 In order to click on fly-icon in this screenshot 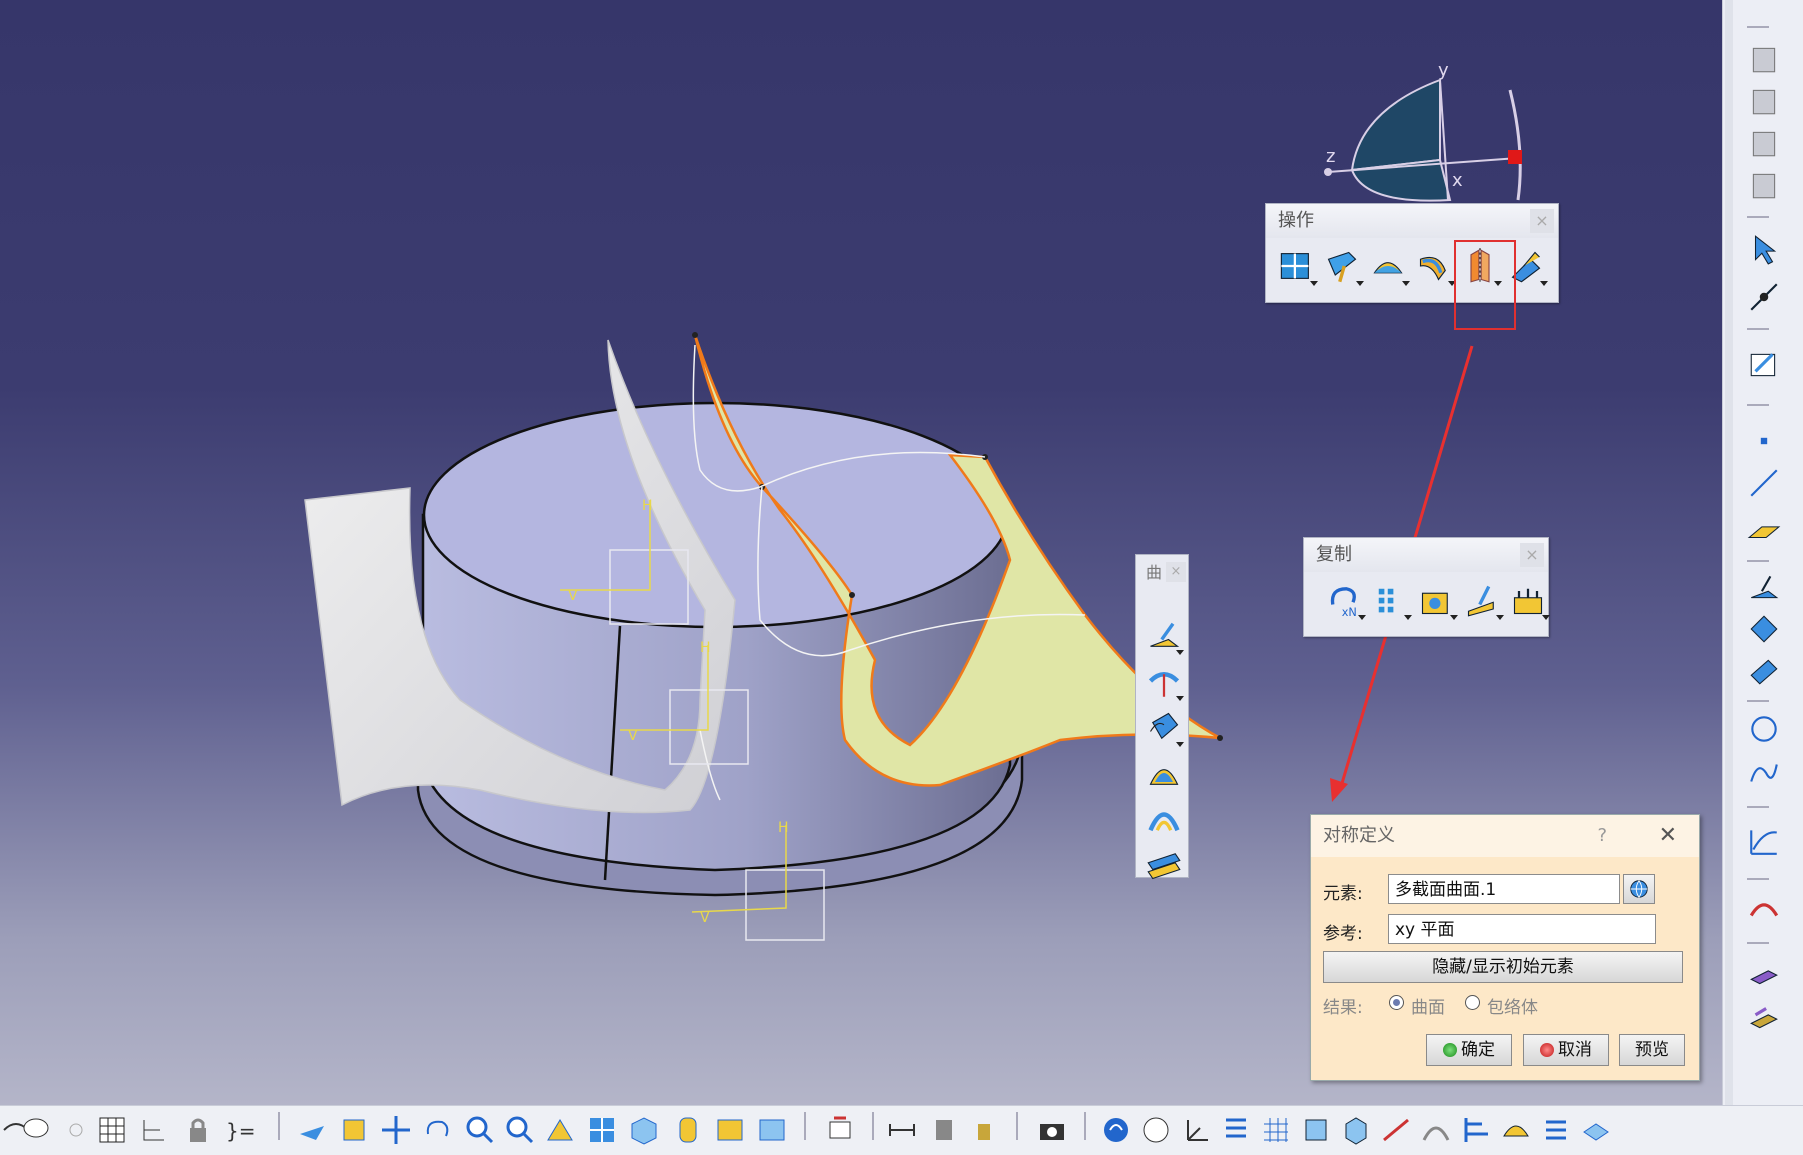, I will do `click(313, 1131)`.